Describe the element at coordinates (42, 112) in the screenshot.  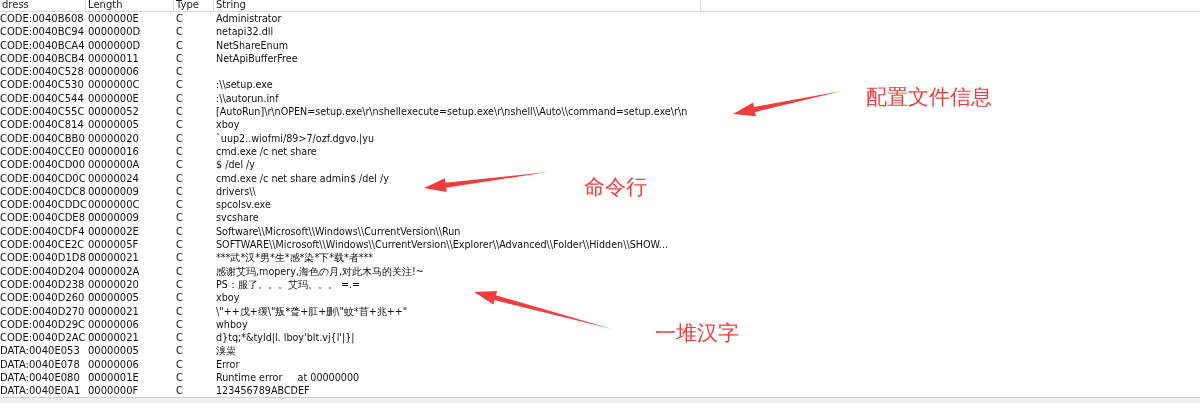
I see `table-cell: CODE:0040C55C` at that location.